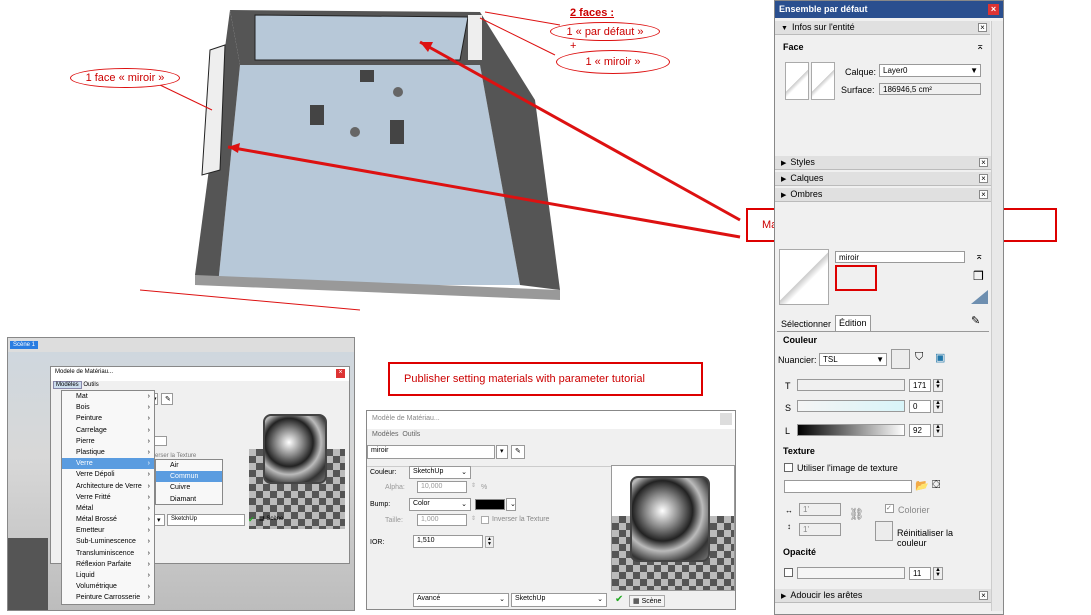  What do you see at coordinates (189, 487) in the screenshot?
I see `submenu-item-cuivre: Cuivre` at bounding box center [189, 487].